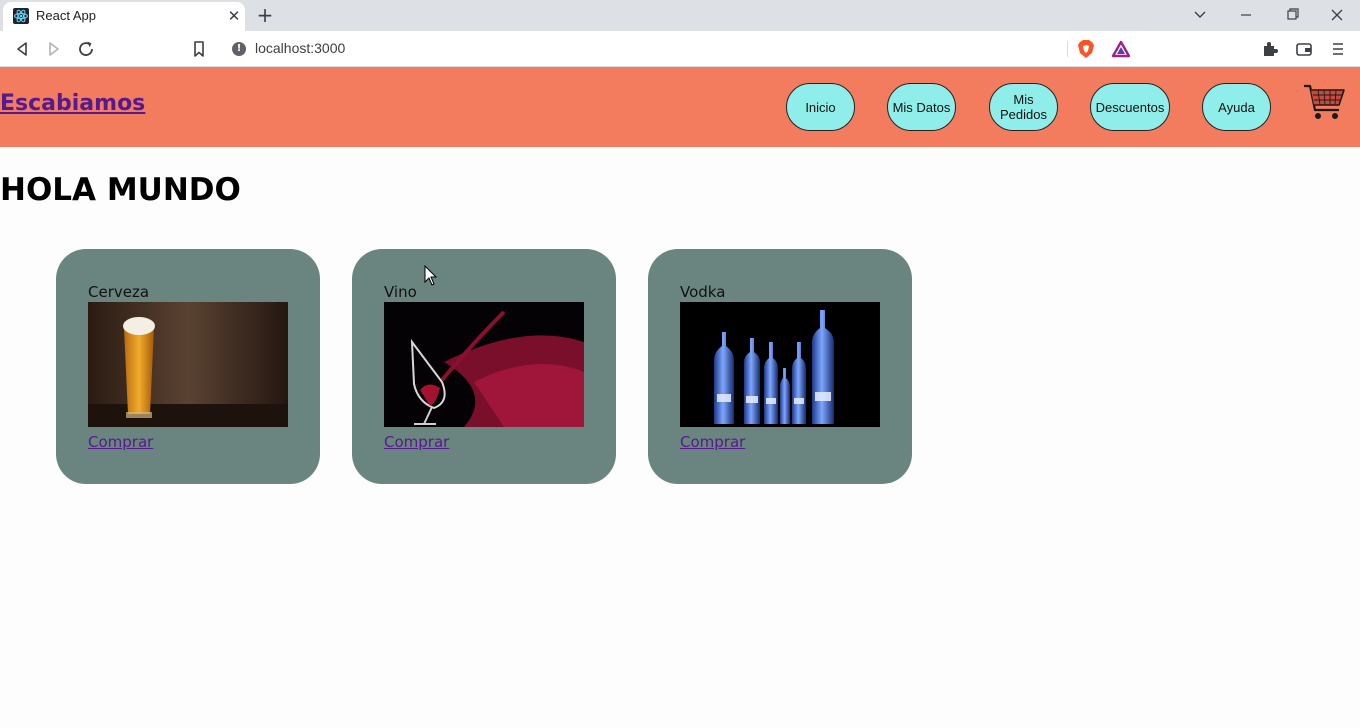  What do you see at coordinates (921, 107) in the screenshot?
I see `nav-mis-datos-button: Mis Datos` at bounding box center [921, 107].